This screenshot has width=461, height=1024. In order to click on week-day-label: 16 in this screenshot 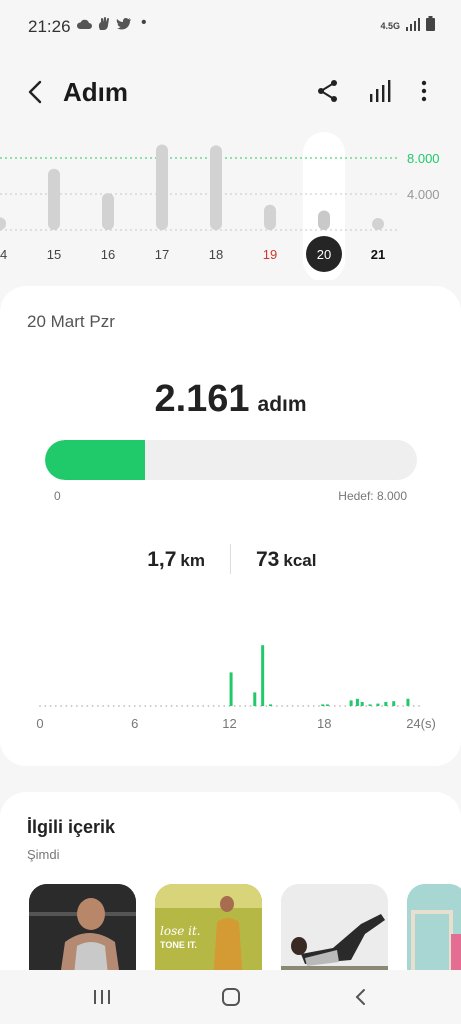, I will do `click(108, 254)`.